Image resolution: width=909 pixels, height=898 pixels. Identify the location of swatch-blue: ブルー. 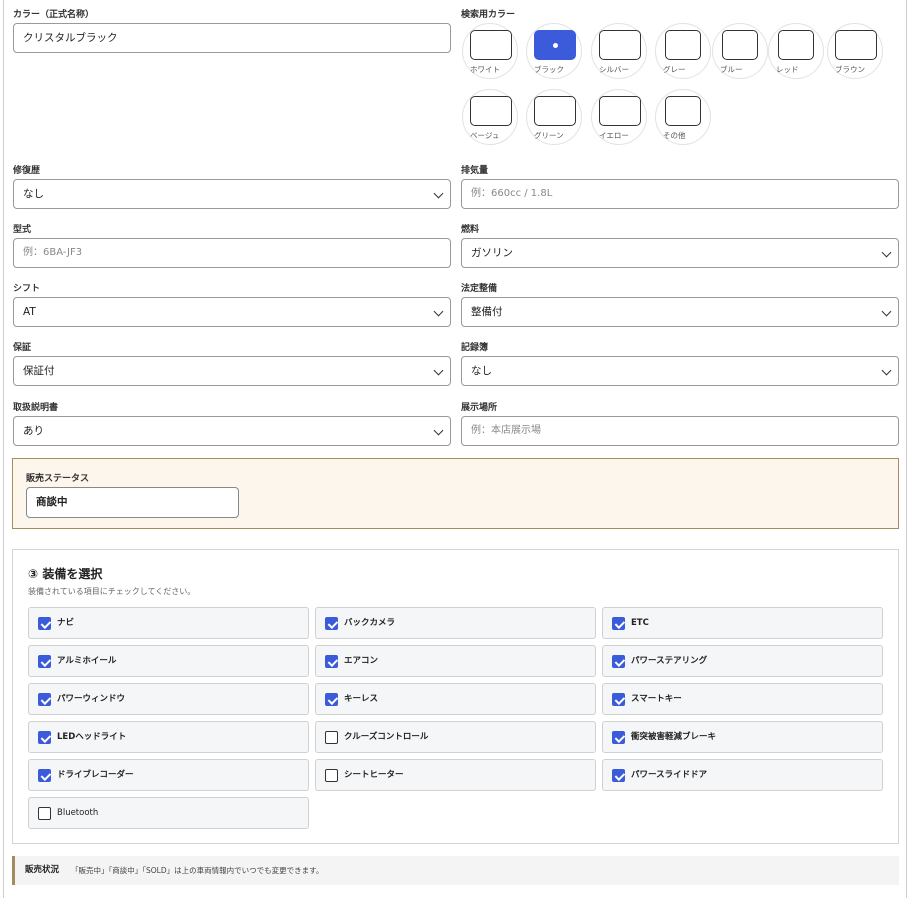
(740, 51).